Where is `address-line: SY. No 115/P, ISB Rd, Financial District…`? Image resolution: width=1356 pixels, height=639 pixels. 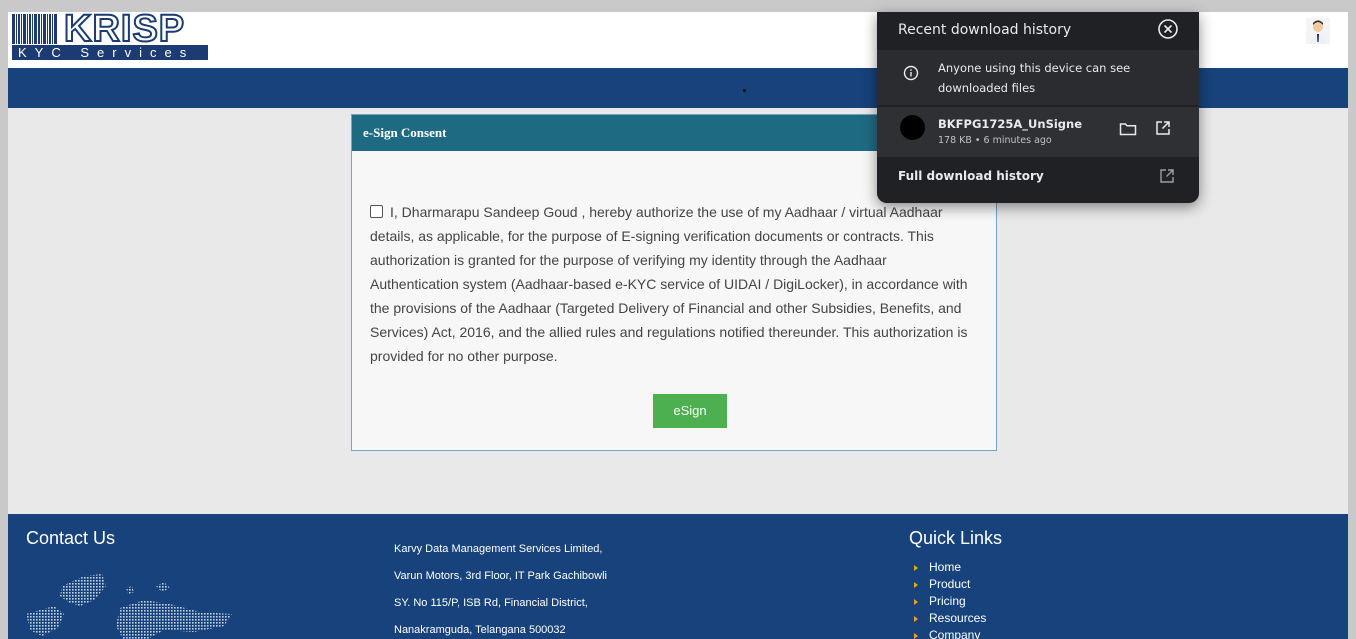 address-line: SY. No 115/P, ISB Rd, Financial District… is located at coordinates (491, 603).